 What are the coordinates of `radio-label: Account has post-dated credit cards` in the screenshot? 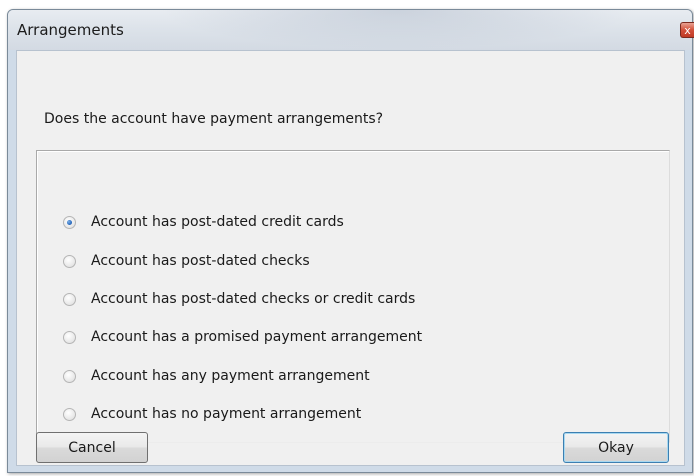 It's located at (217, 222).